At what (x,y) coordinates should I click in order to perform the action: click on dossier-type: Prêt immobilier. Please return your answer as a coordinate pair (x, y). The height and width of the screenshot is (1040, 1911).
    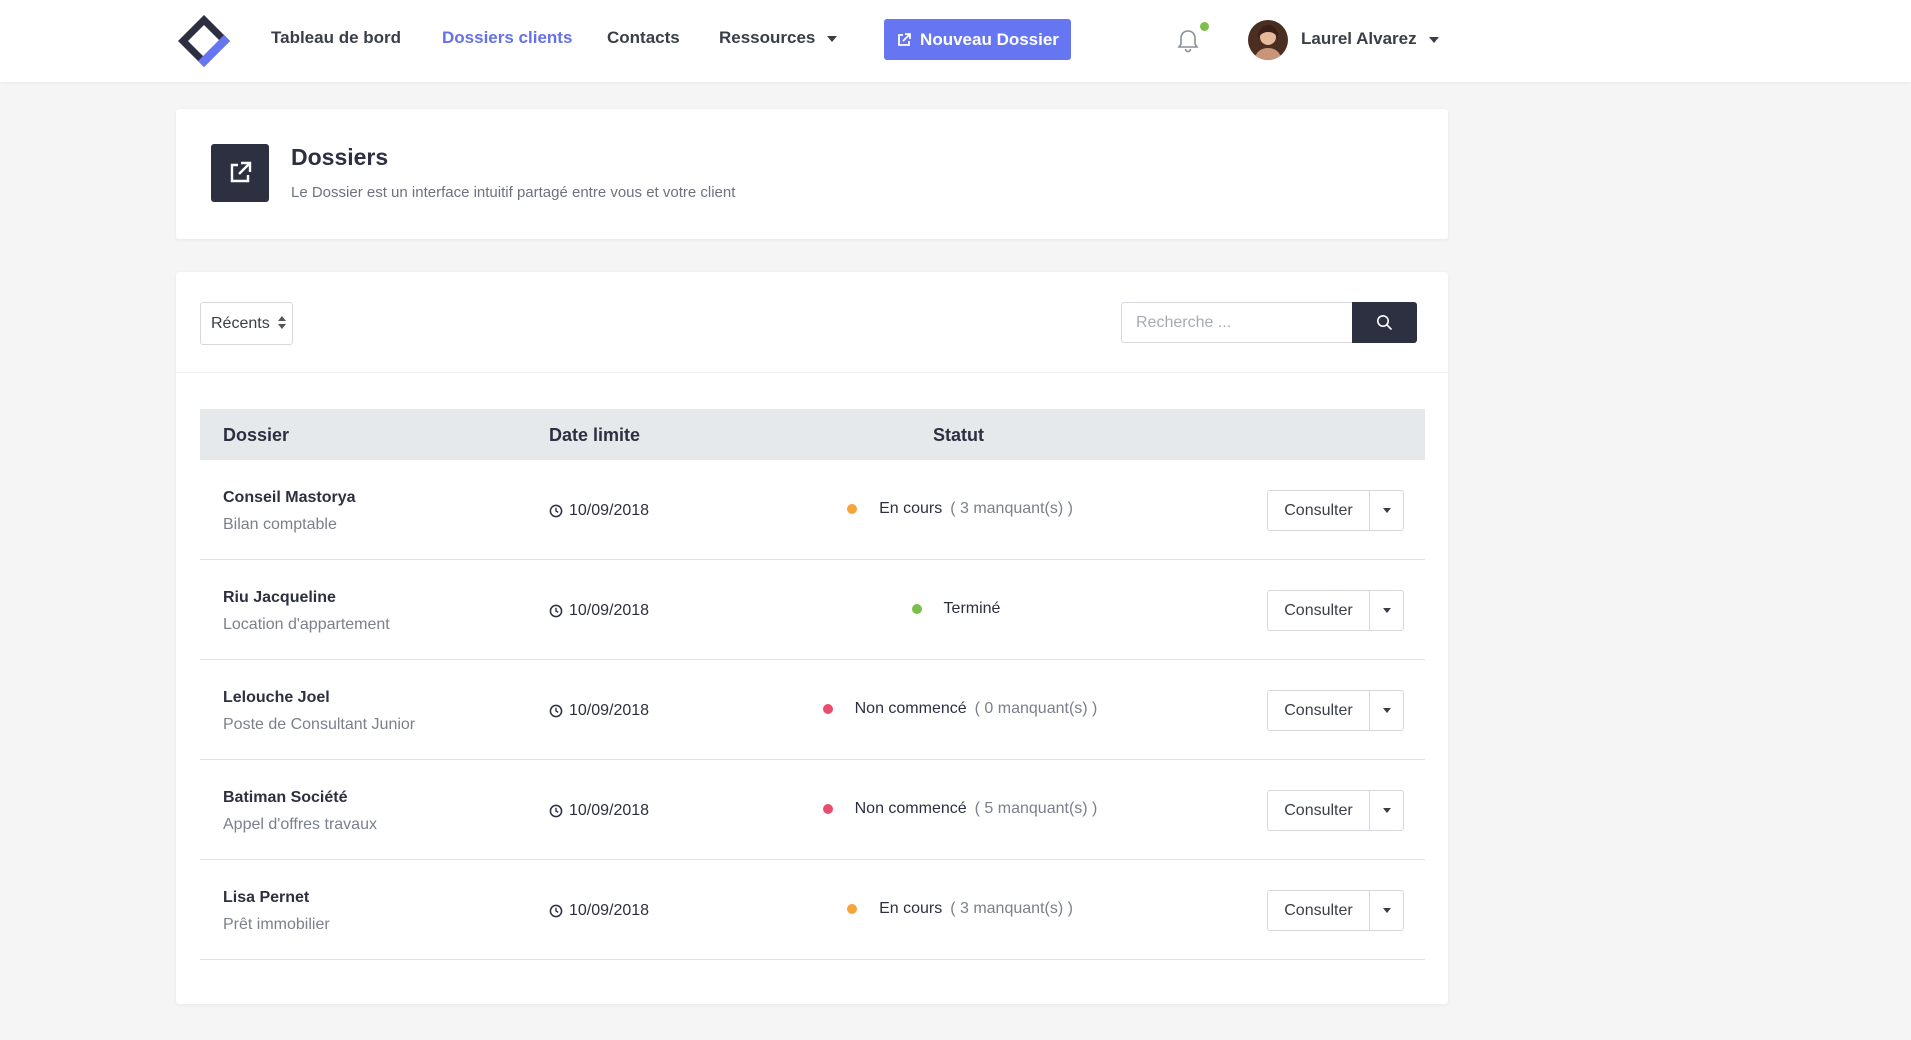
    Looking at the image, I should click on (276, 924).